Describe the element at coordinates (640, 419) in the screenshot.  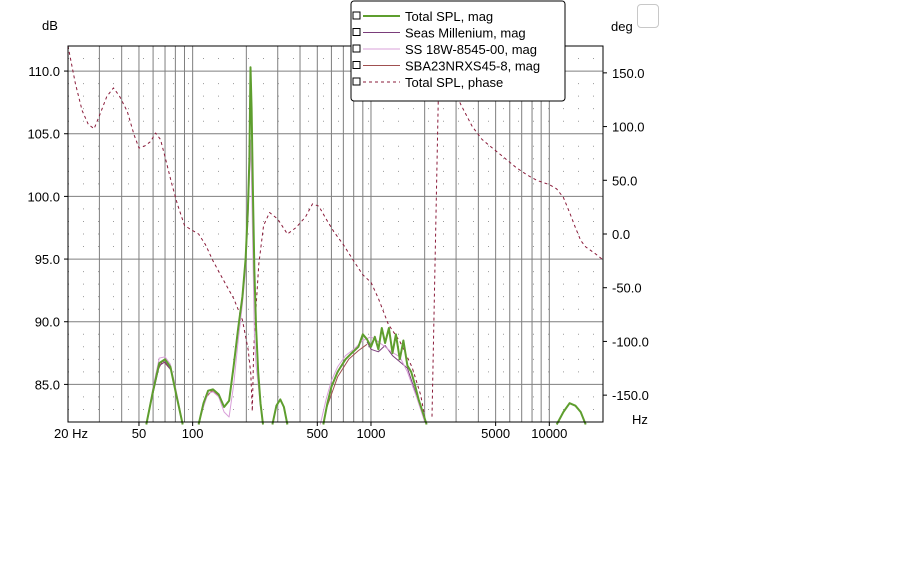
I see `x-axis-unit: Hz` at that location.